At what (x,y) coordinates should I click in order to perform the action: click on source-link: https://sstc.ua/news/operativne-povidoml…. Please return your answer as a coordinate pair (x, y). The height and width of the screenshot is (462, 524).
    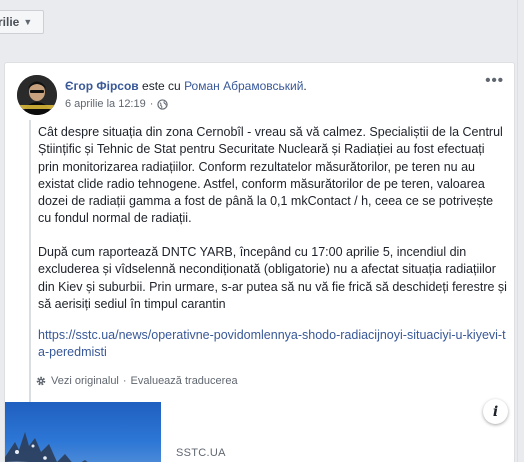
    Looking at the image, I should click on (273, 344).